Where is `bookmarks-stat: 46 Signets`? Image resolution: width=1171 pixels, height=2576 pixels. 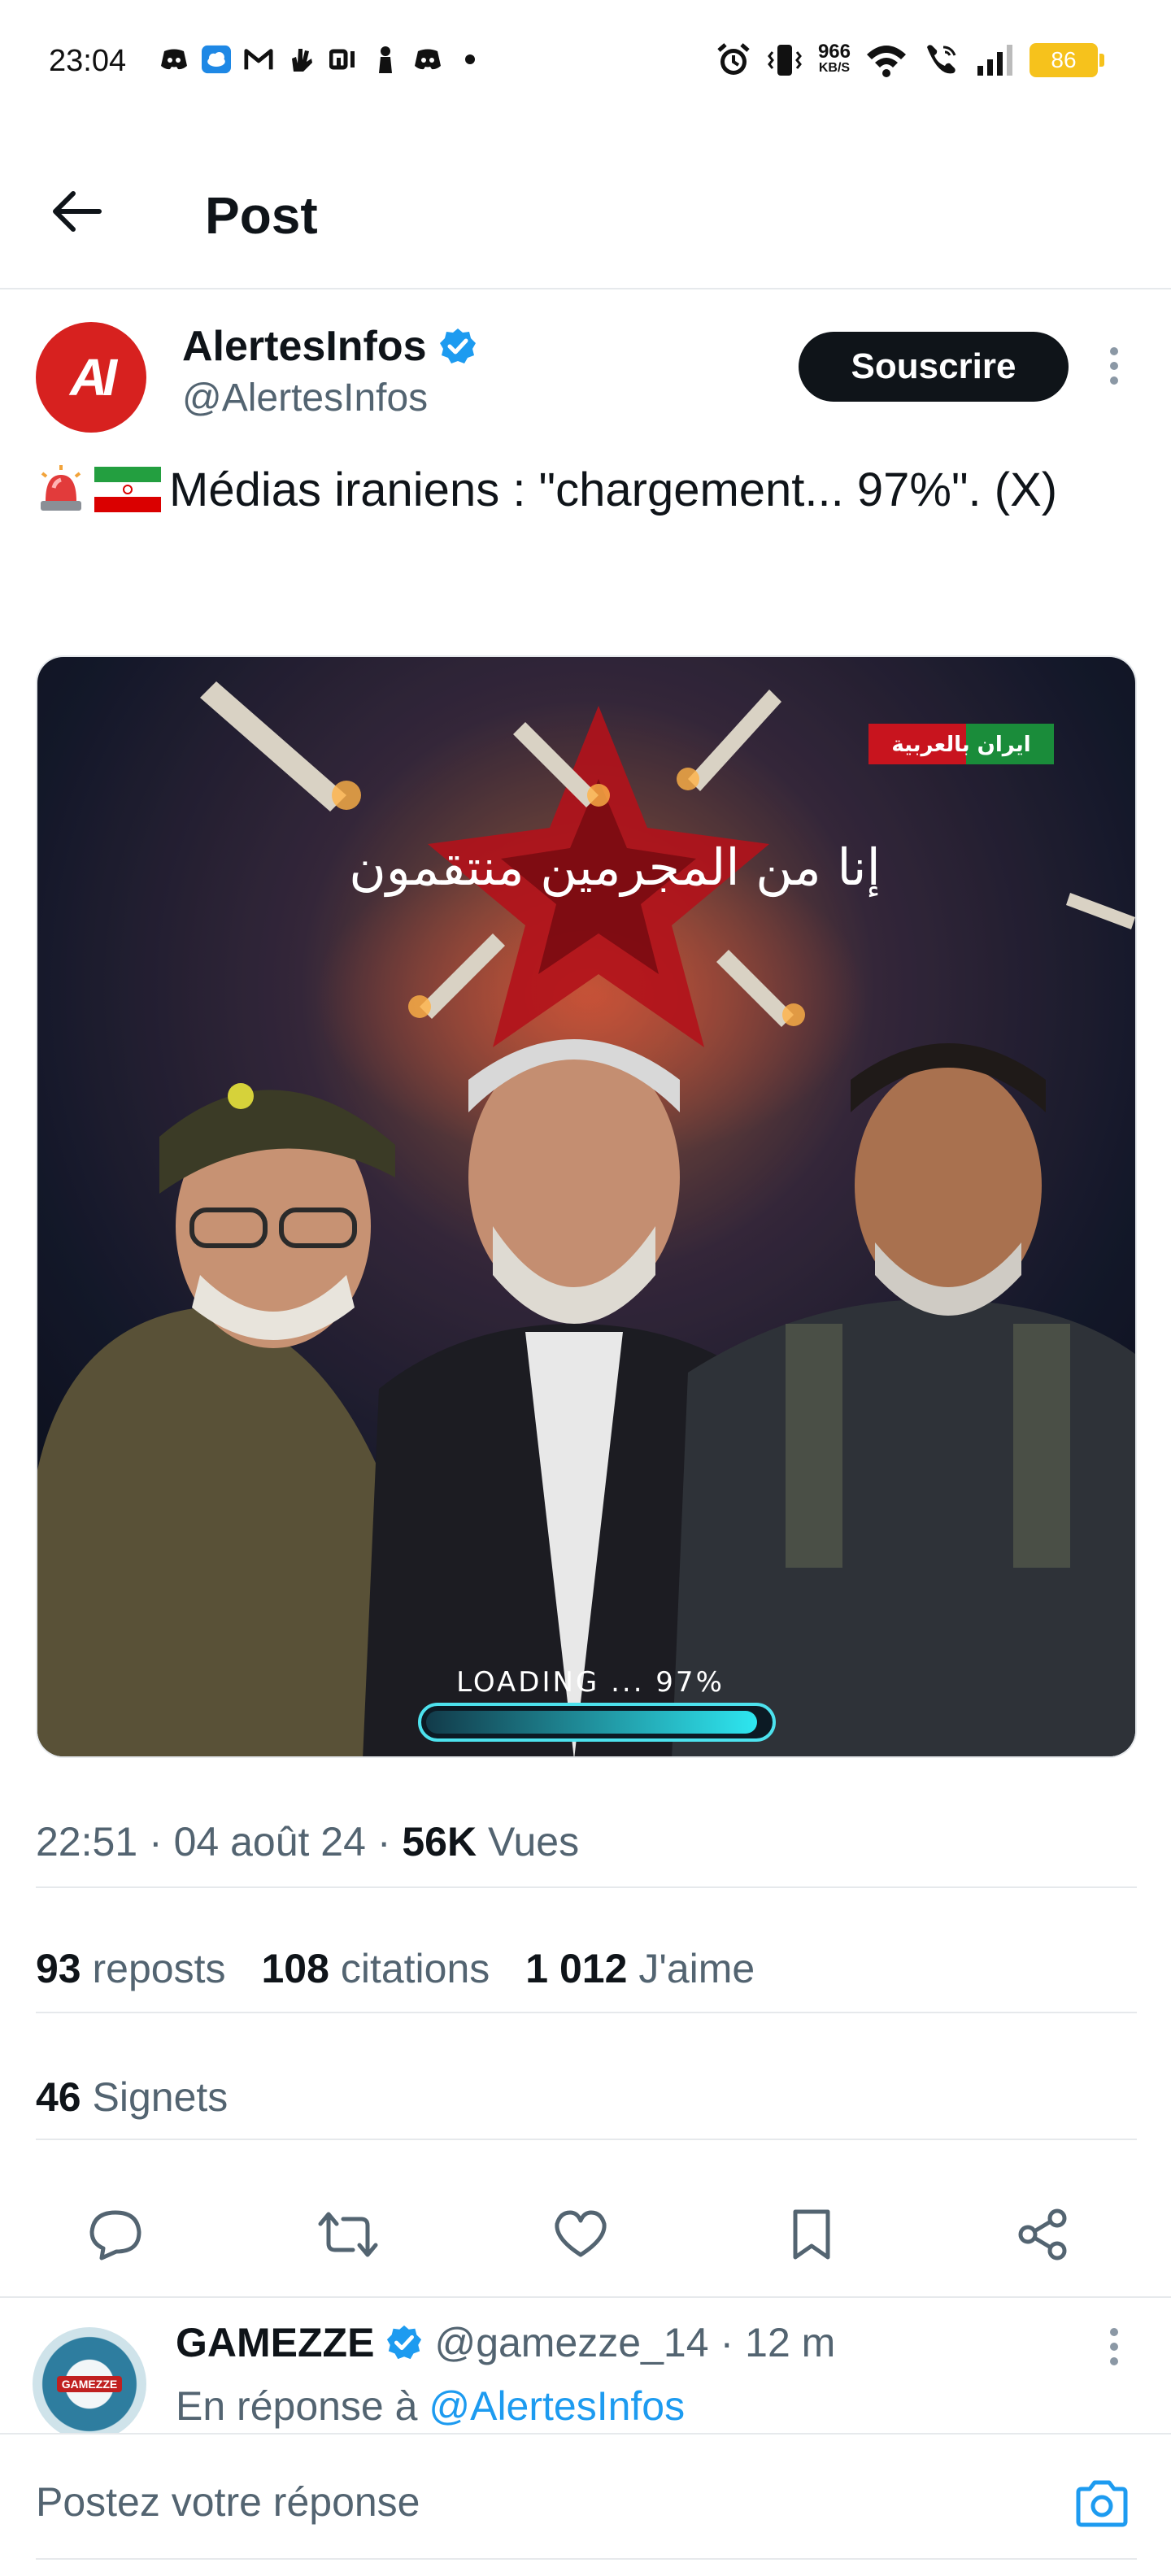
bookmarks-stat: 46 Signets is located at coordinates (132, 2097).